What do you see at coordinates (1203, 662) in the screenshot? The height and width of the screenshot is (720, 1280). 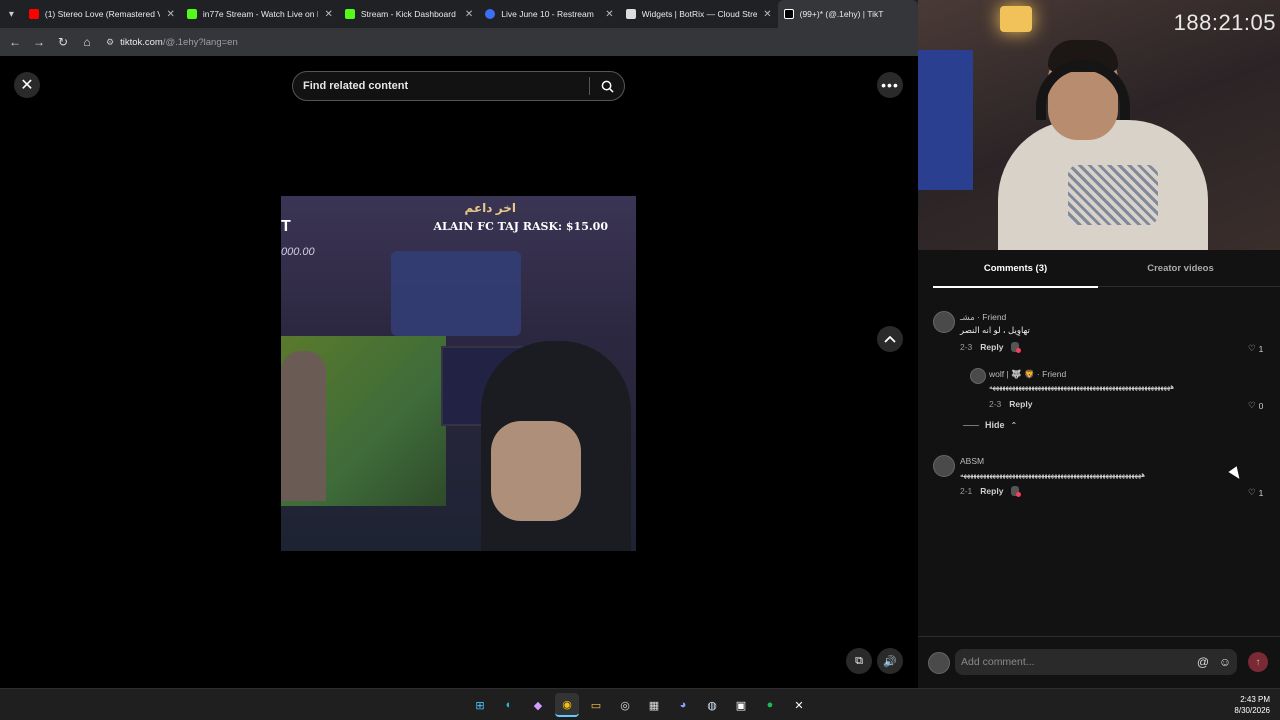 I see `mention-icon: @` at bounding box center [1203, 662].